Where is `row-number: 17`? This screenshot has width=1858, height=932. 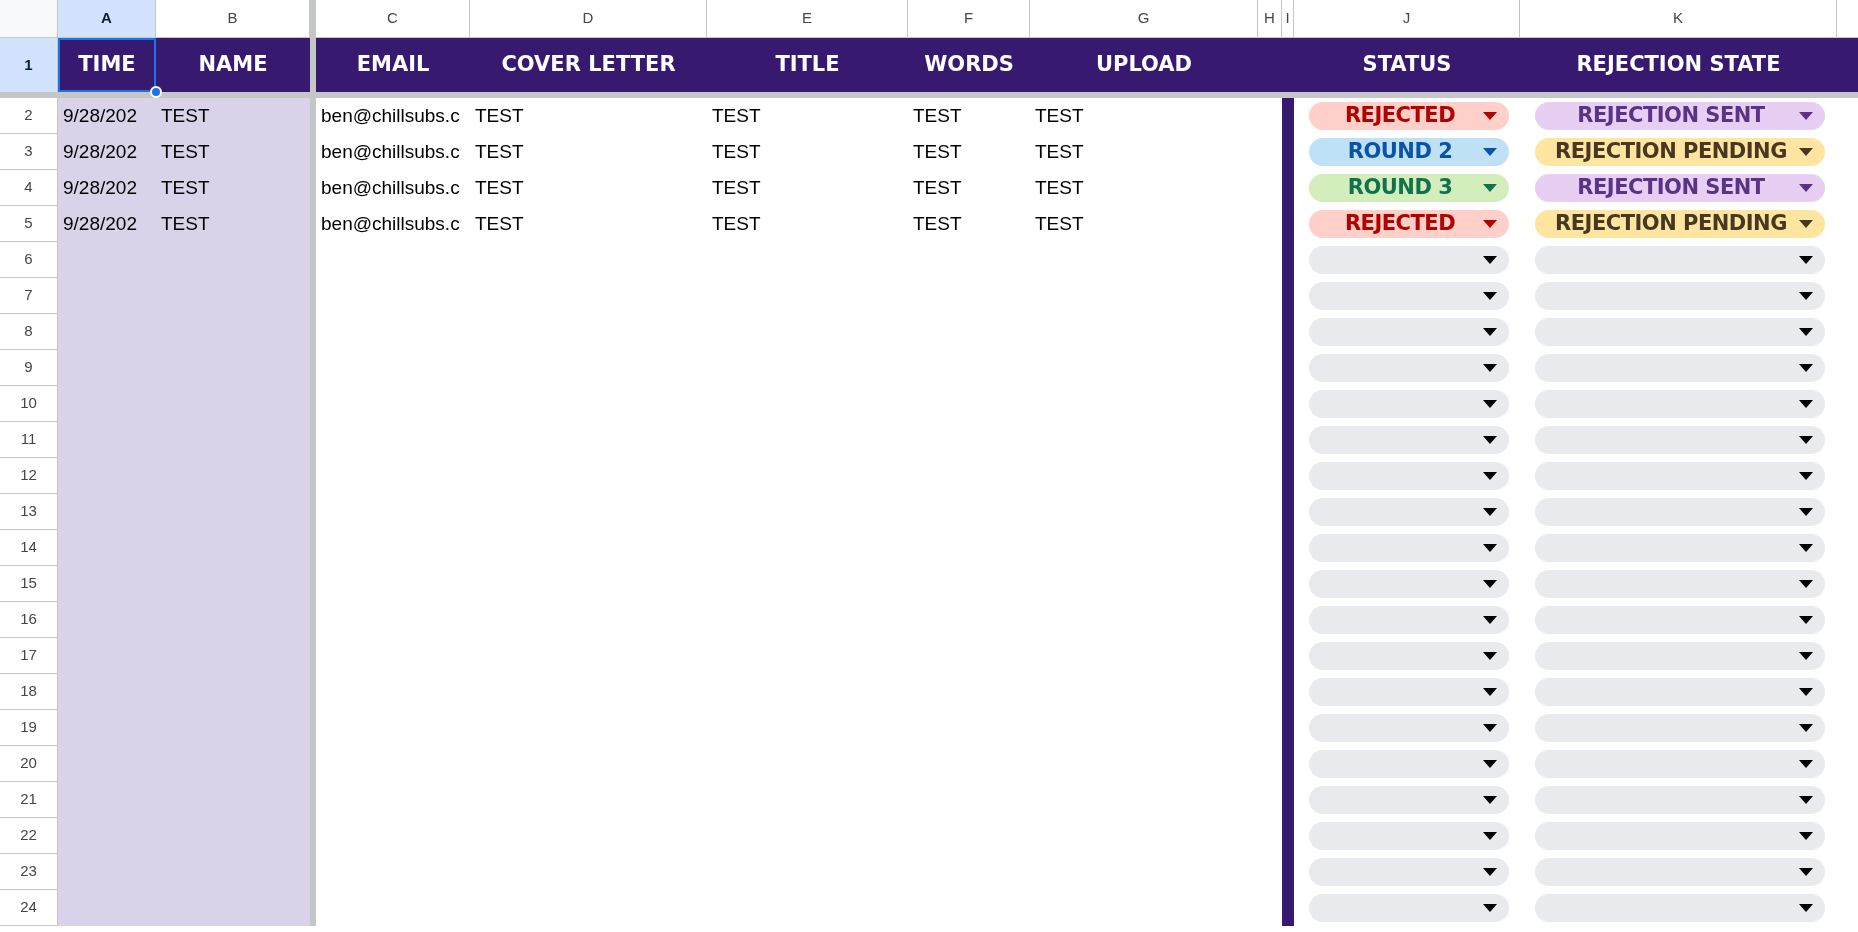
row-number: 17 is located at coordinates (29, 656).